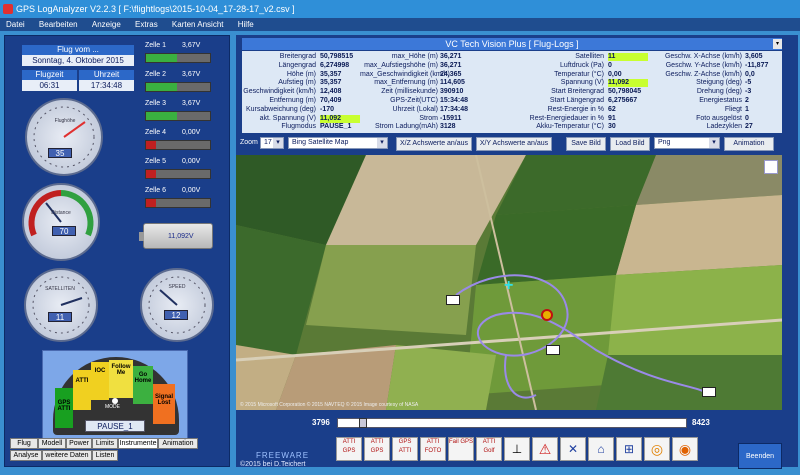 Image resolution: width=800 pixels, height=475 pixels. Describe the element at coordinates (64, 137) in the screenshot. I see `altitude-gauge-dial` at that location.